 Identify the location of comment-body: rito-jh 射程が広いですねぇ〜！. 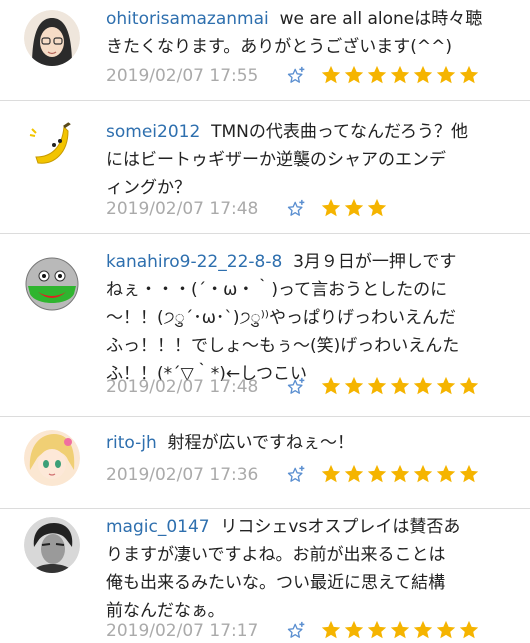
(313, 443).